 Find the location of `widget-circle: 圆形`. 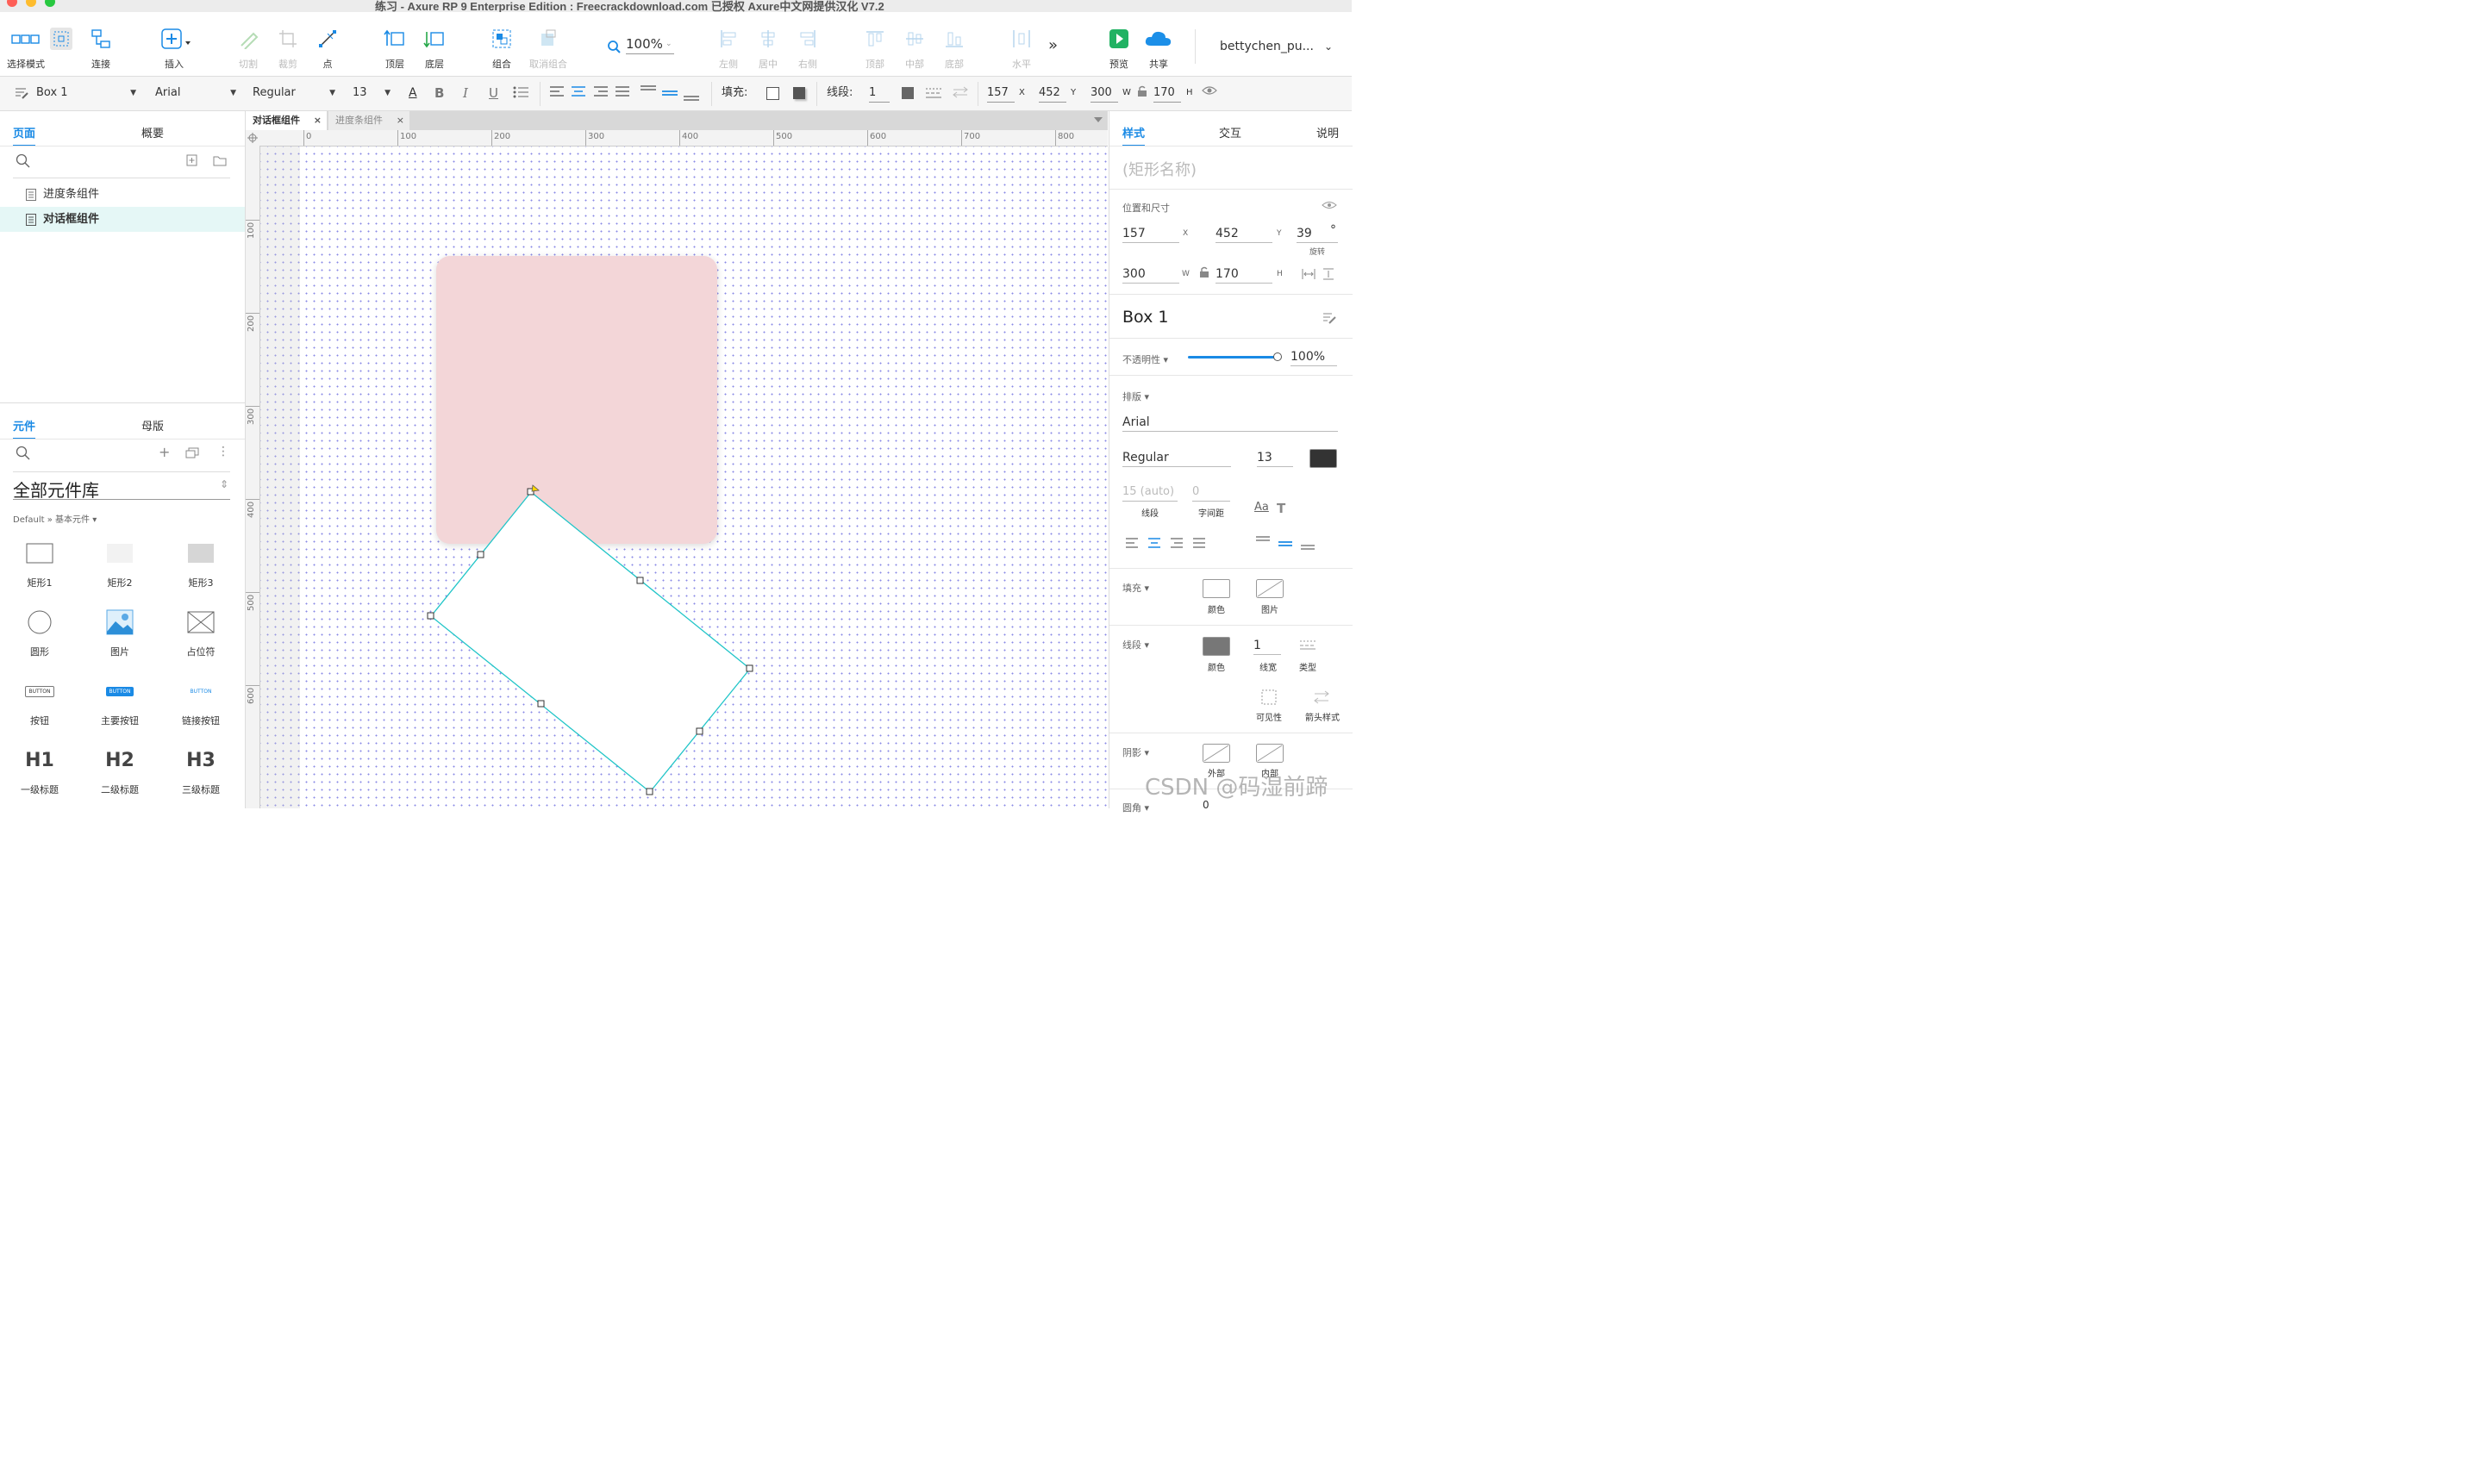

widget-circle: 圆形 is located at coordinates (39, 632).